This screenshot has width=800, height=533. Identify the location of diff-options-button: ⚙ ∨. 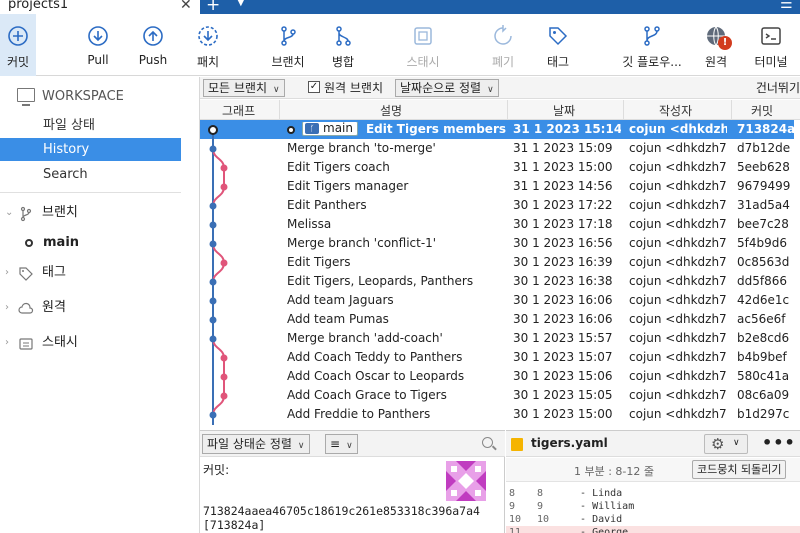
(726, 444).